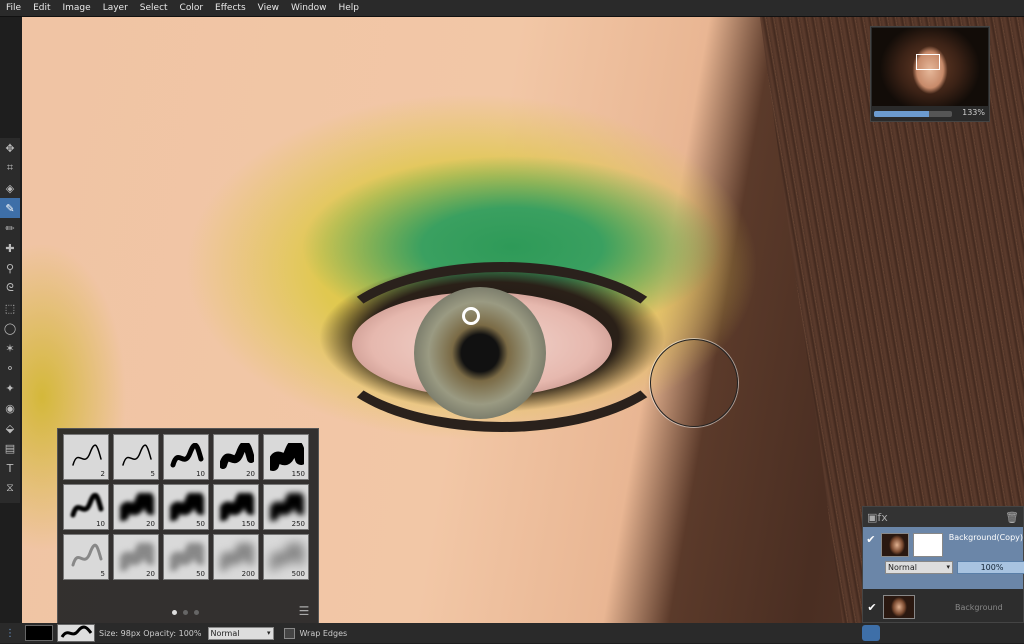  Describe the element at coordinates (10, 428) in the screenshot. I see `bucket-icon: ⬙` at that location.